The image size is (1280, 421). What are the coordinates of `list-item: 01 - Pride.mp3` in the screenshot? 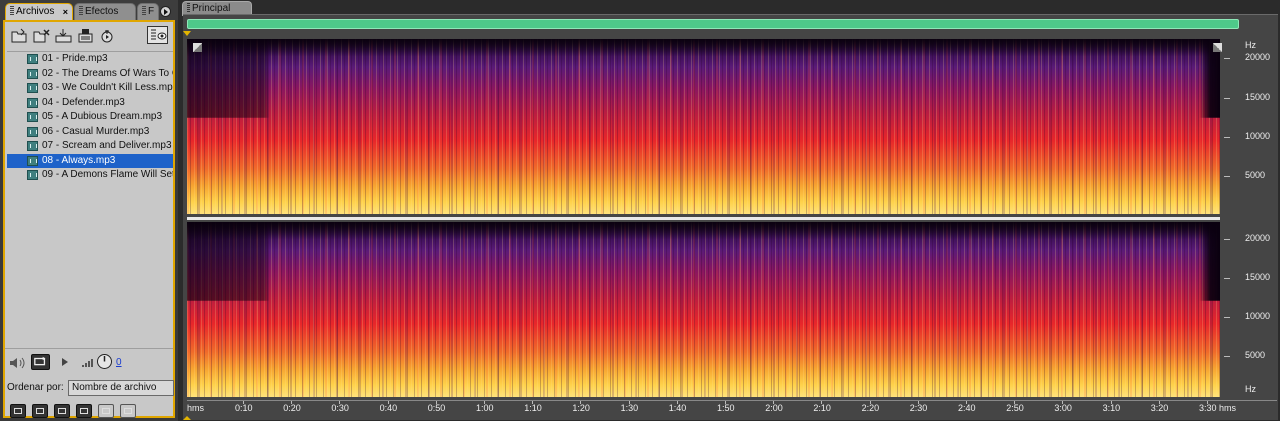 It's located at (90, 59).